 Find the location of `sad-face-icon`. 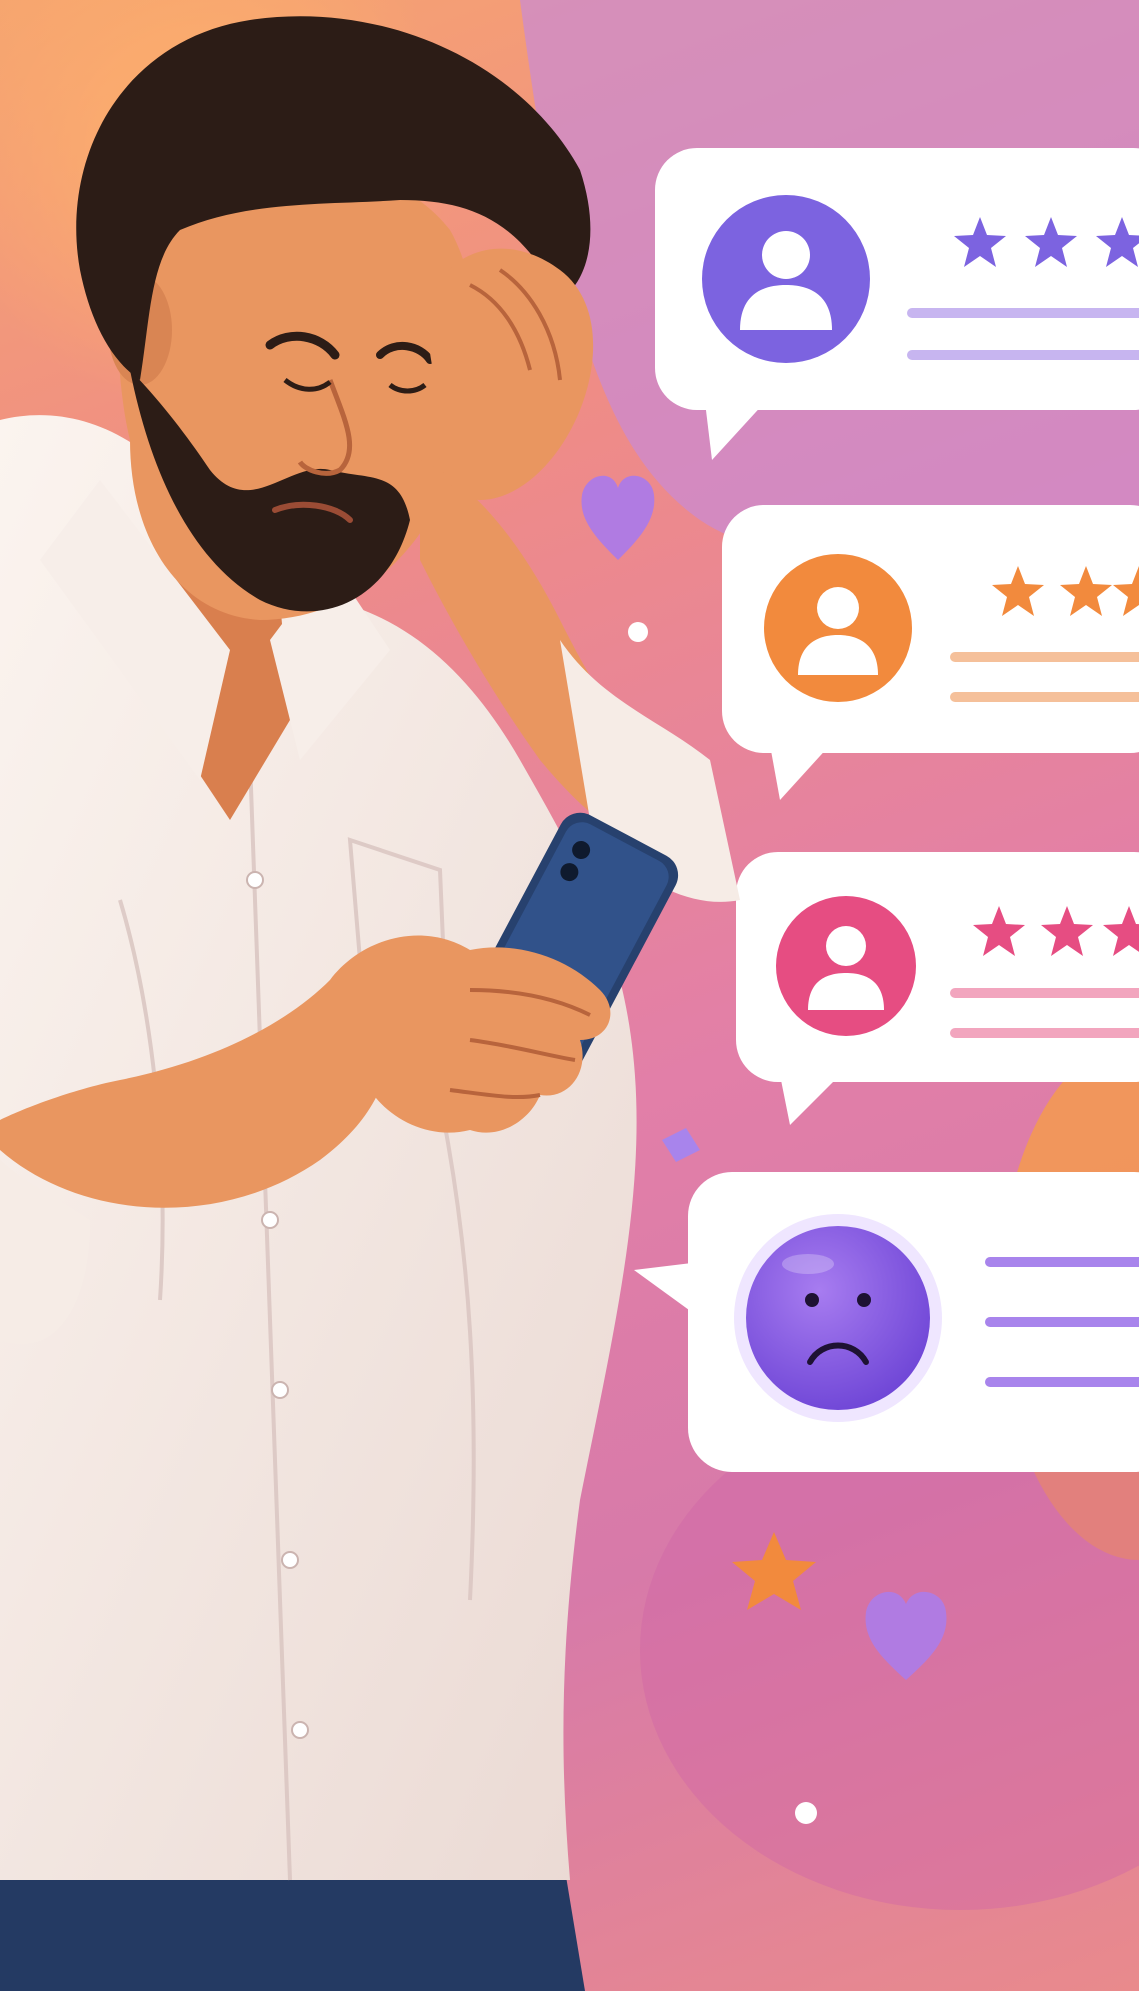

sad-face-icon is located at coordinates (838, 1318).